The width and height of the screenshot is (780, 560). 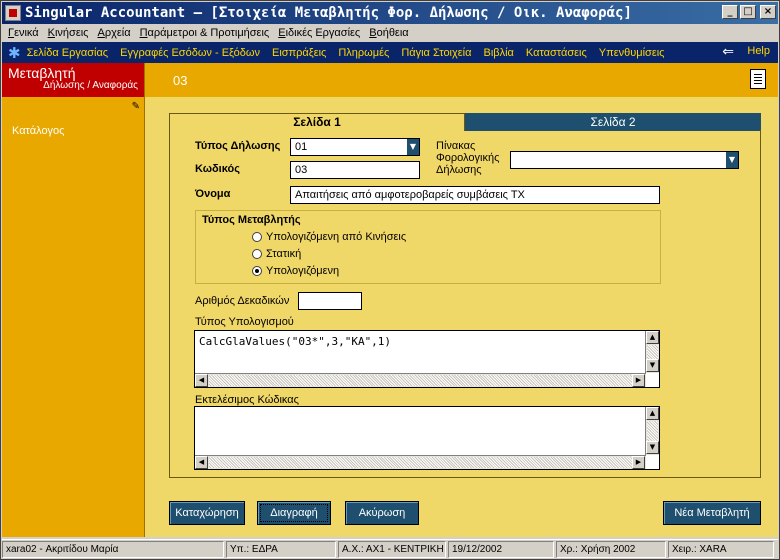 I want to click on menu-general: Γενικά, so click(x=23, y=33).